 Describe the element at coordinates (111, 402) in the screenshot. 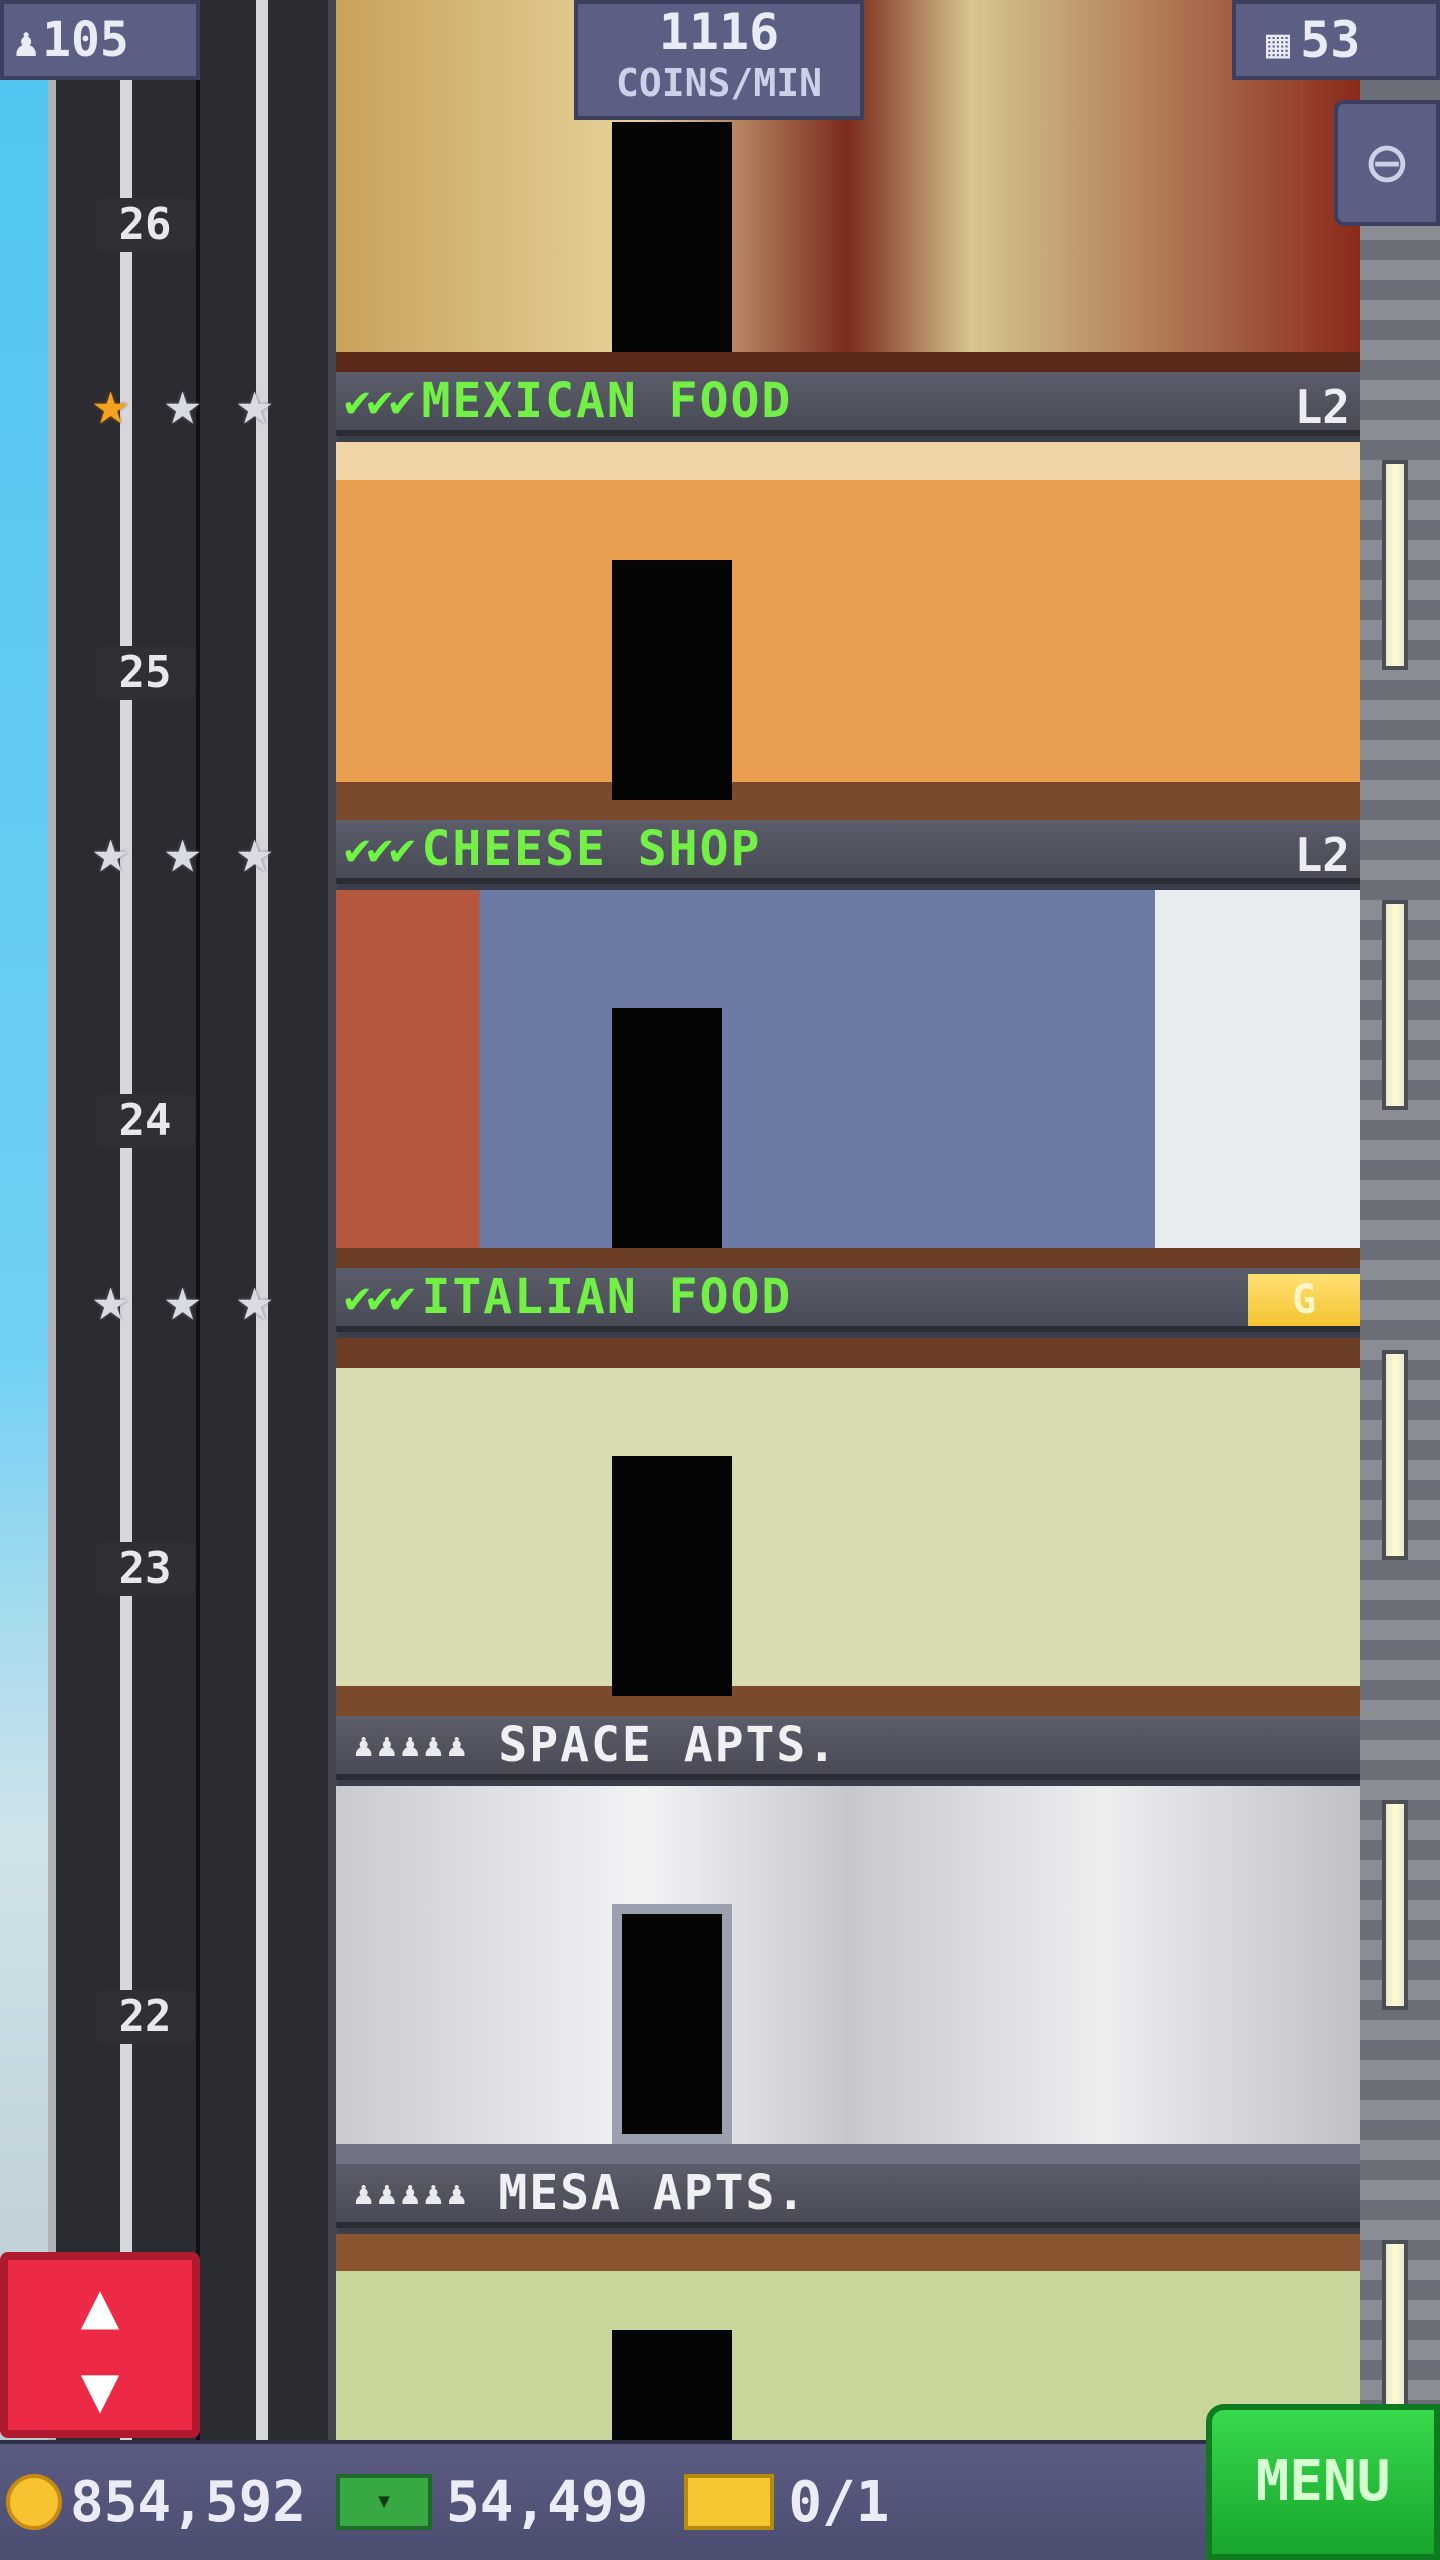

I see `gold-star-icon: ★` at that location.